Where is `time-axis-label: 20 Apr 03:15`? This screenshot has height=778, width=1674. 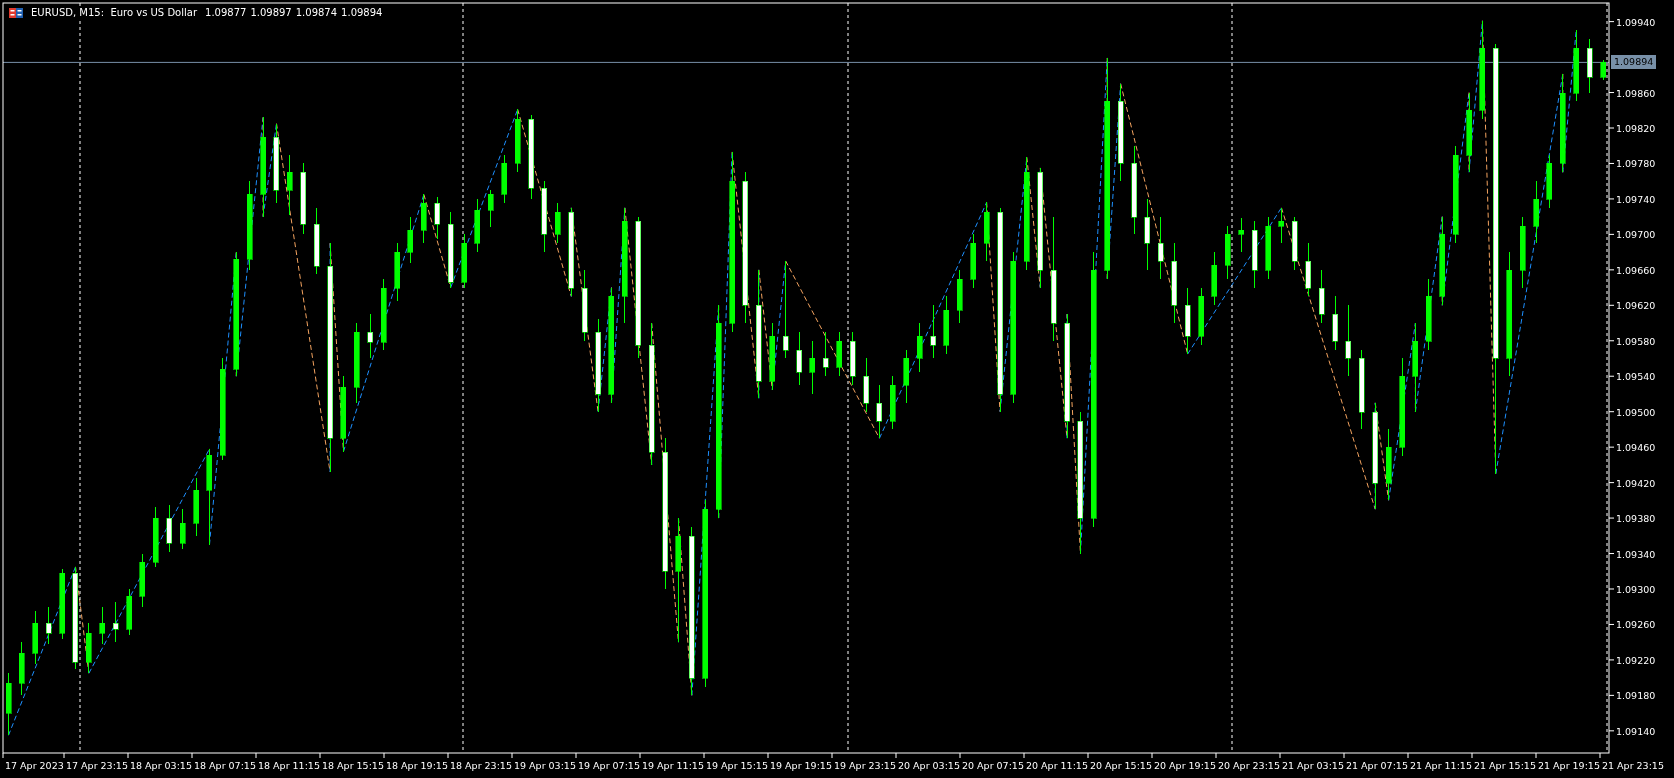 time-axis-label: 20 Apr 03:15 is located at coordinates (929, 765).